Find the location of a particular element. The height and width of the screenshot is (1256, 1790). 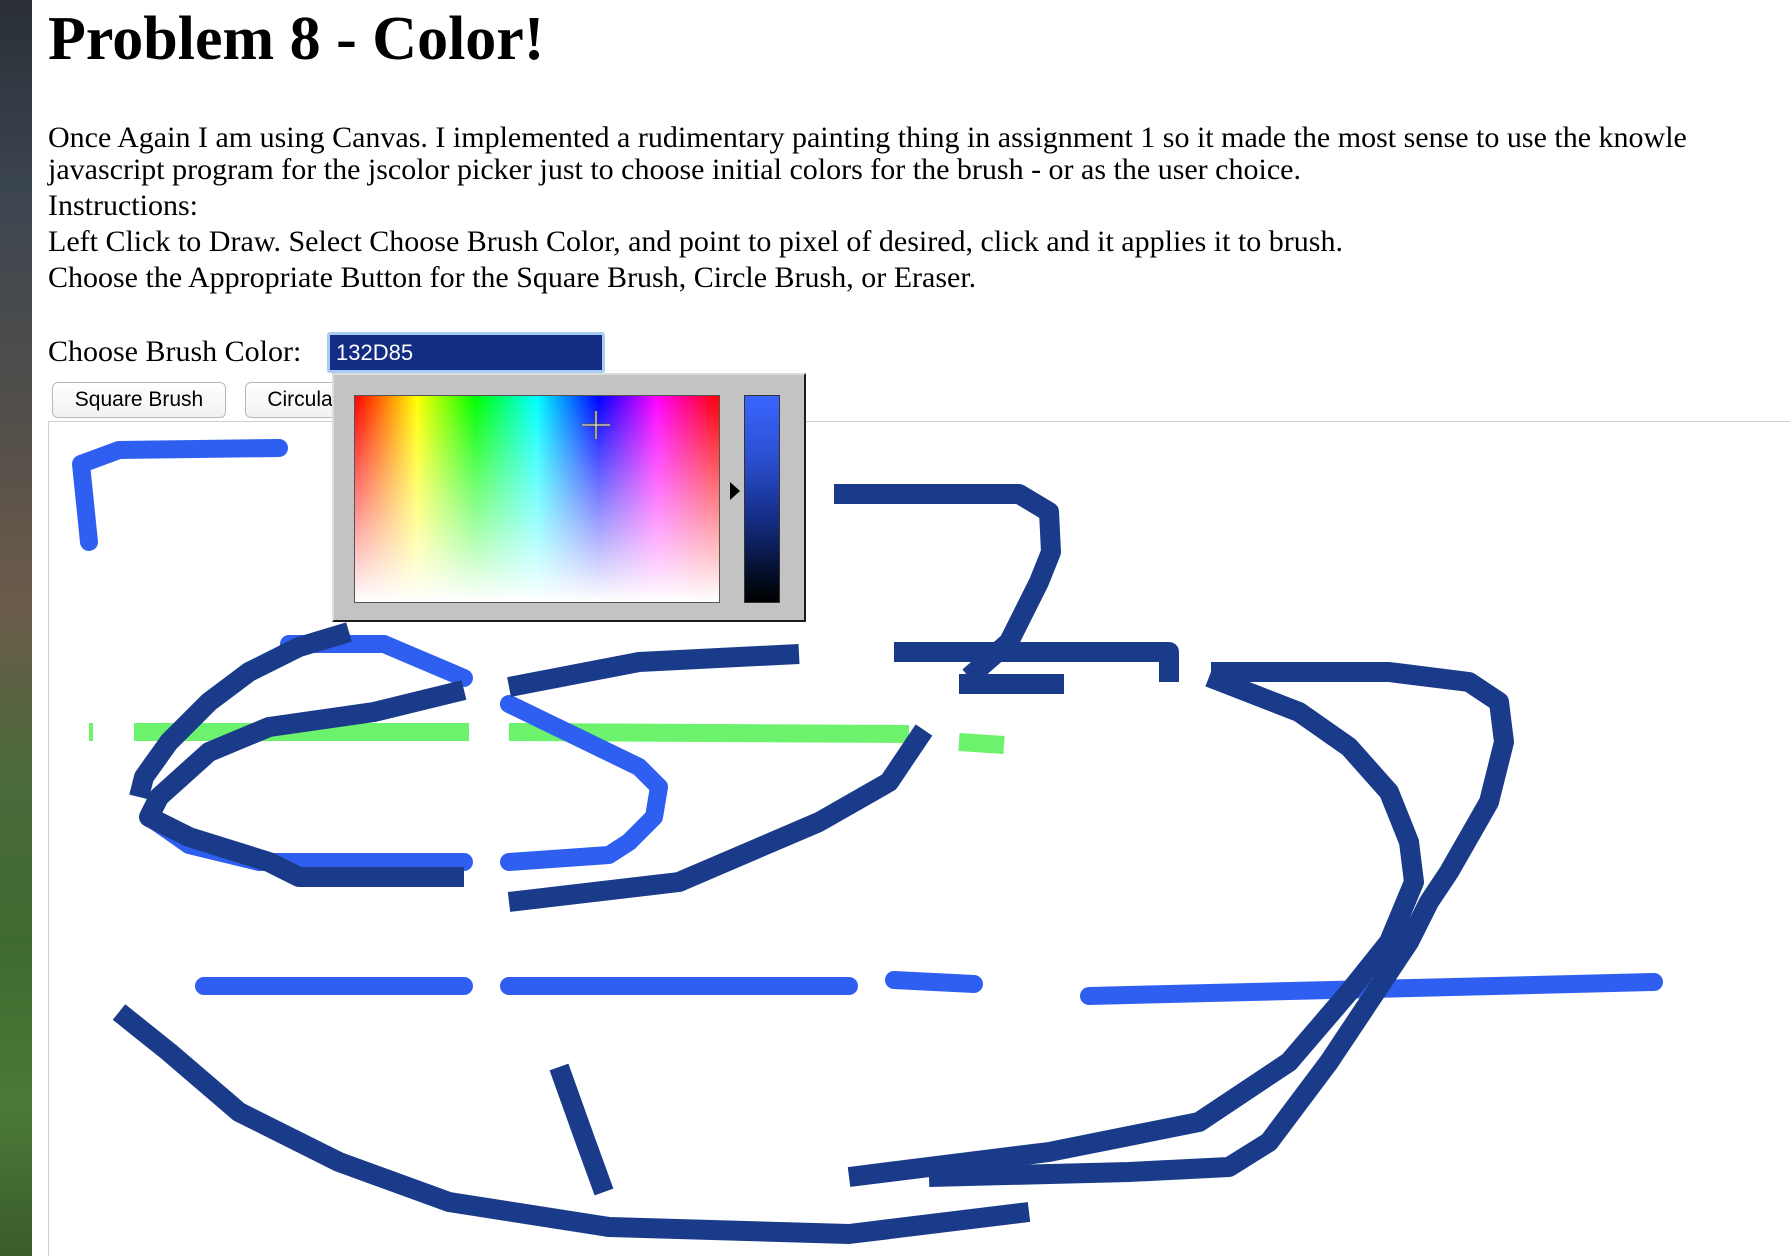

instructions-heading: Instructions: is located at coordinates (123, 205).